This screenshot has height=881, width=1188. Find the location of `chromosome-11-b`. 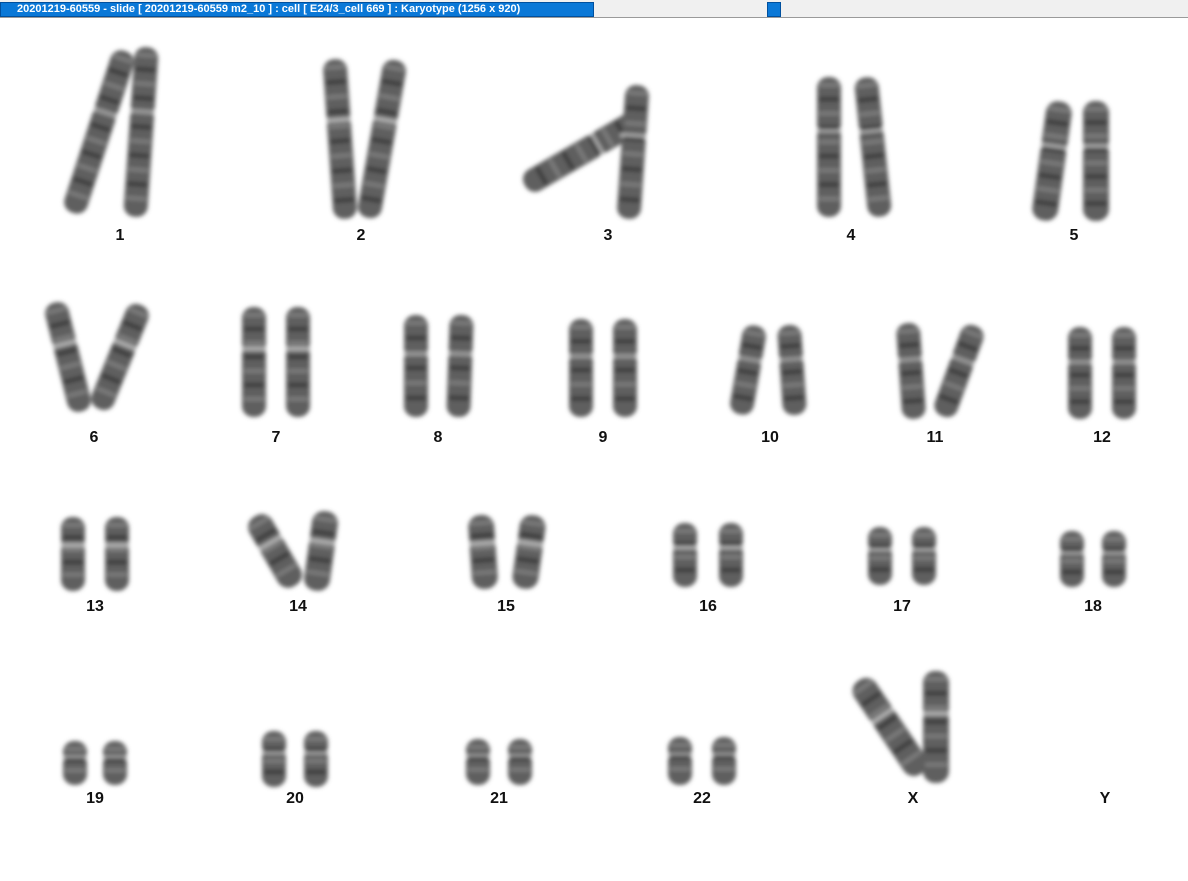

chromosome-11-b is located at coordinates (959, 371).